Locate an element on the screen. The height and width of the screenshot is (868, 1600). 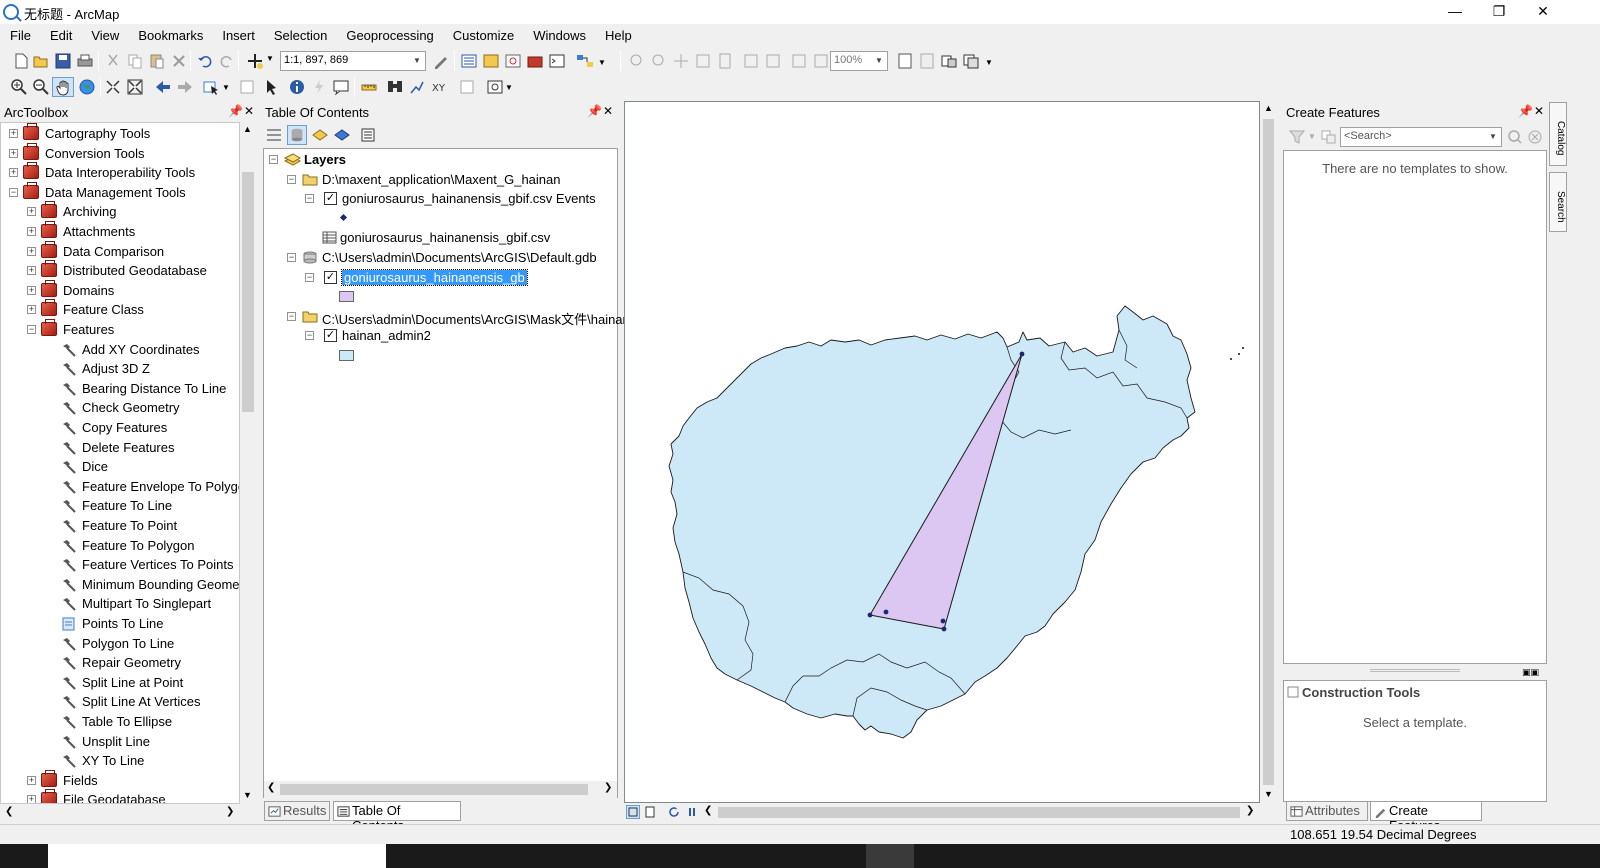
python-window-icon is located at coordinates (557, 61).